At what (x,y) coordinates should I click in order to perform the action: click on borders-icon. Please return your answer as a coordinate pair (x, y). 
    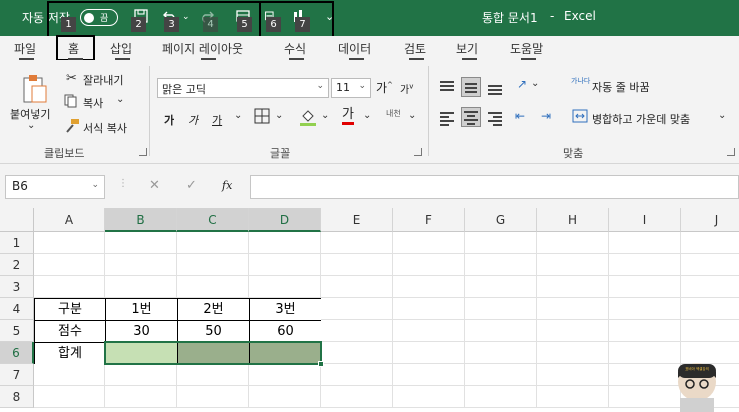
    Looking at the image, I should click on (262, 118).